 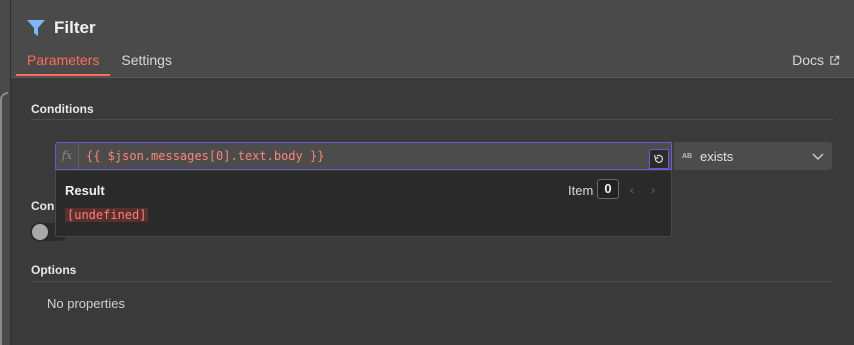 I want to click on tab-bar: Parameters Settings, so click(x=99, y=64).